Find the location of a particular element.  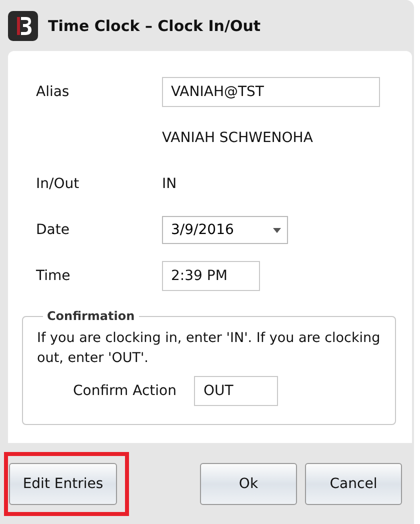

field-value: IN is located at coordinates (169, 184).